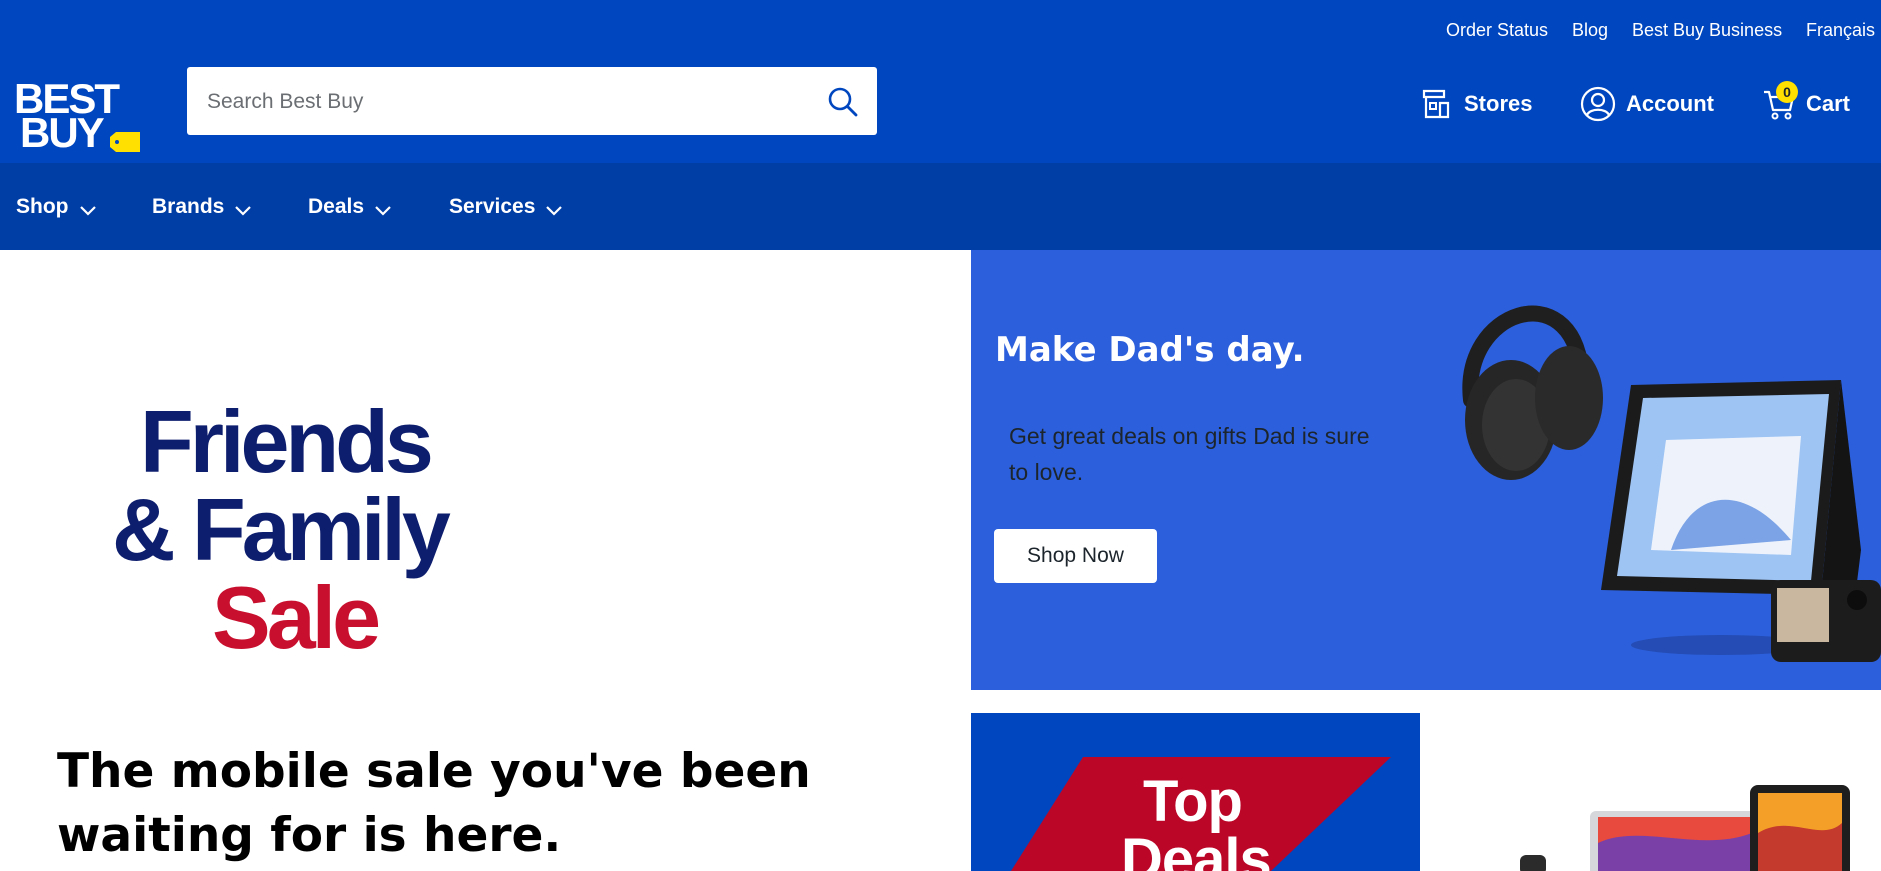 This screenshot has height=871, width=1881. Describe the element at coordinates (1800, 828) in the screenshot. I see `tablet-device-image` at that location.